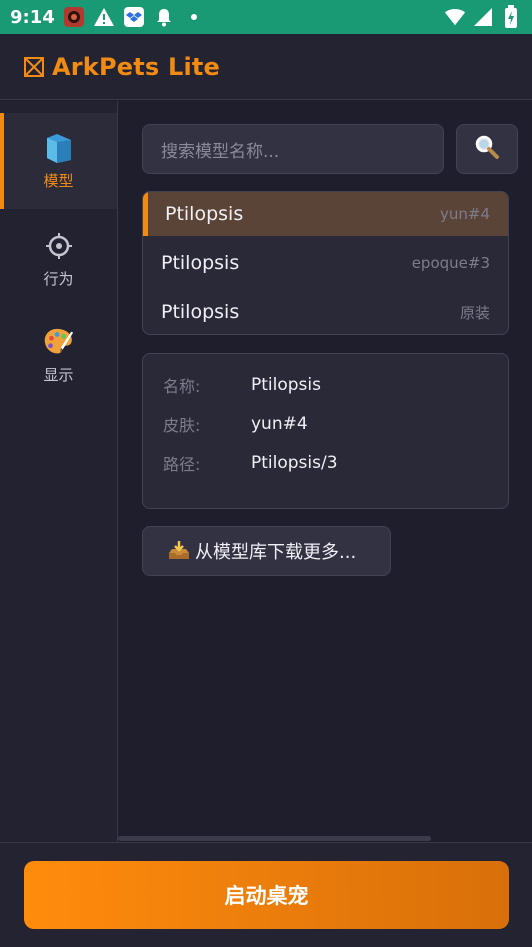 Image resolution: width=532 pixels, height=947 pixels. What do you see at coordinates (182, 464) in the screenshot?
I see `path-label: 路径:` at bounding box center [182, 464].